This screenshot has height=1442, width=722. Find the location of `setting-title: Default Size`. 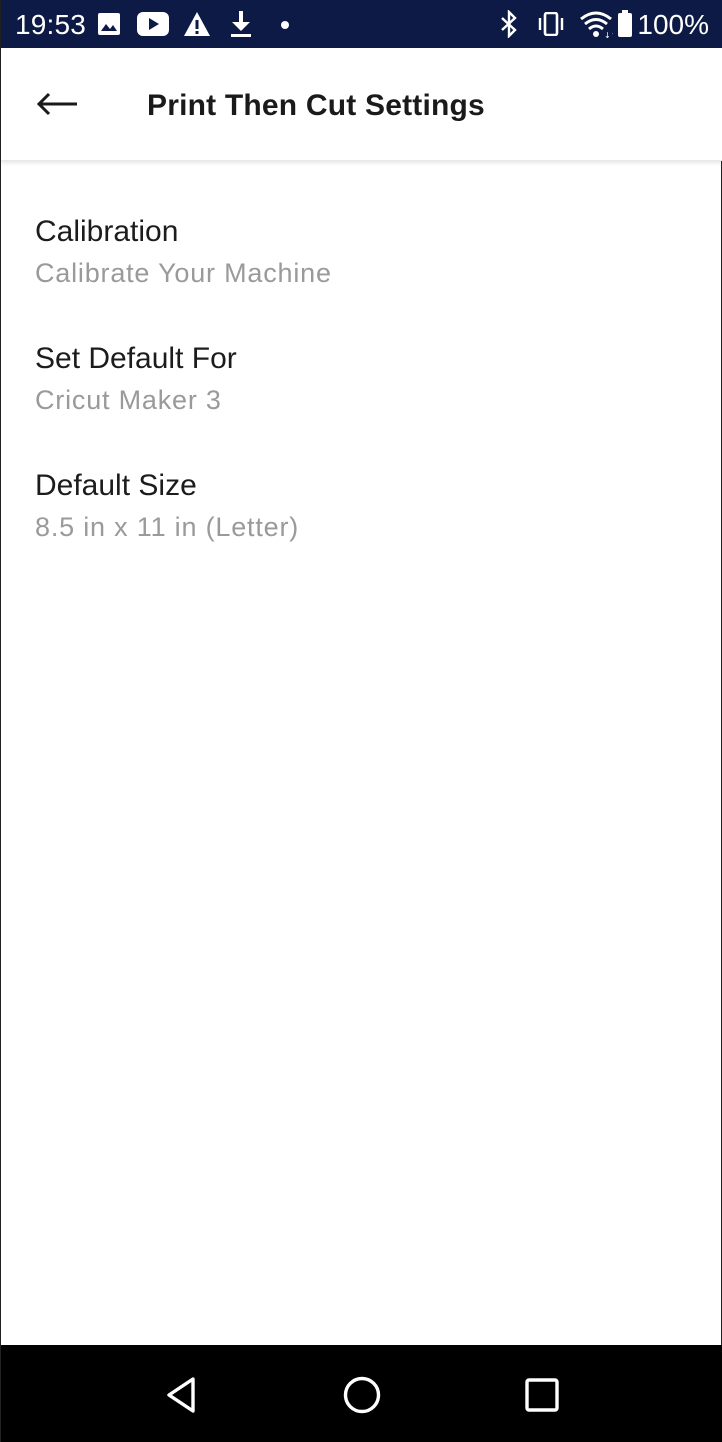

setting-title: Default Size is located at coordinates (116, 485).